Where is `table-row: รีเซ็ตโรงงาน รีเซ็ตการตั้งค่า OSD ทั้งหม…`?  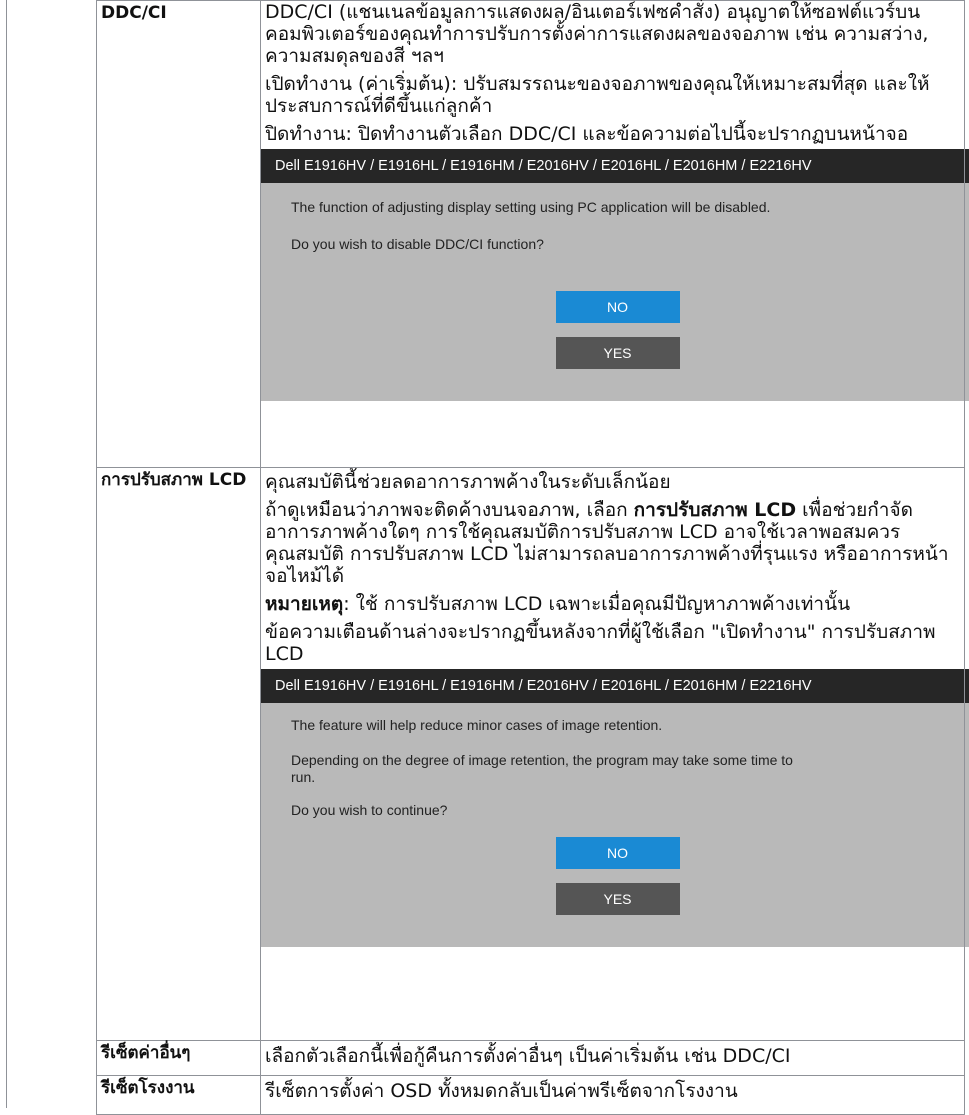
table-row: รีเซ็ตโรงงาน รีเซ็ตการตั้งค่า OSD ทั้งหม… is located at coordinates (530, 1095).